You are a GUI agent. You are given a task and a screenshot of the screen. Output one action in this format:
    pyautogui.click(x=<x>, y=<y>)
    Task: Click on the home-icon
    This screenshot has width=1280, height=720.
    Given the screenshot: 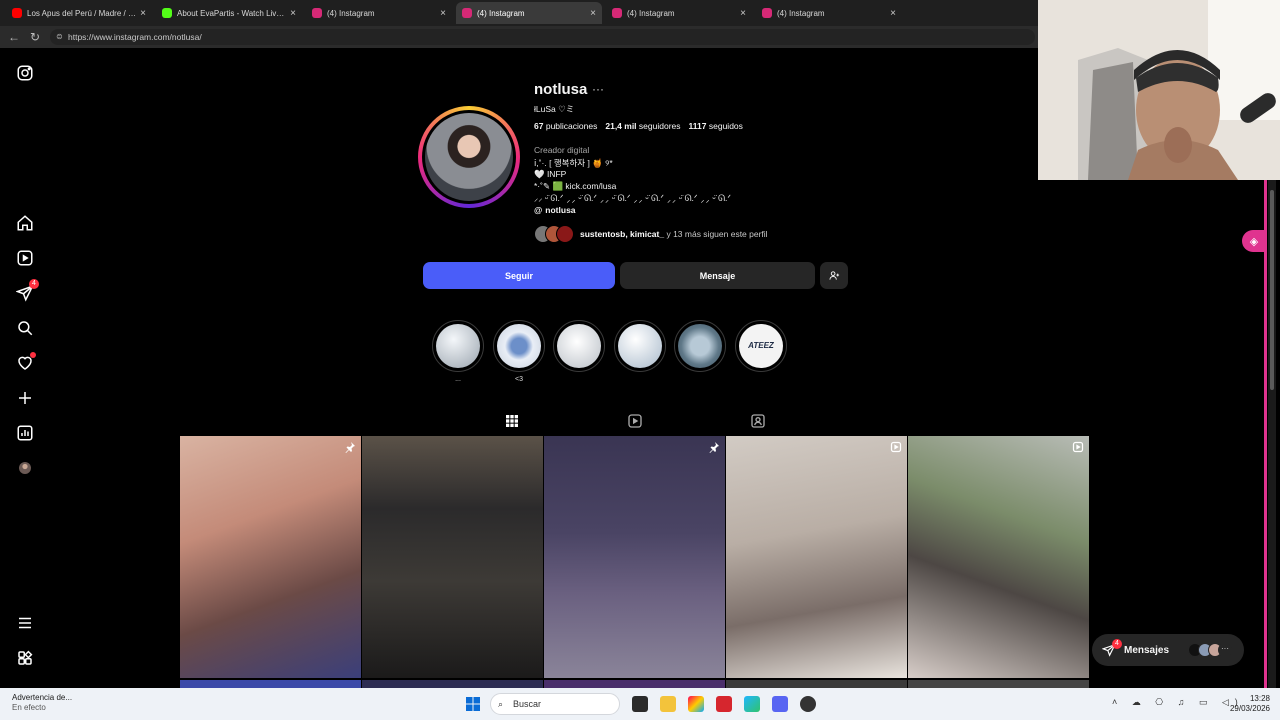 What is the action you would take?
    pyautogui.click(x=25, y=223)
    